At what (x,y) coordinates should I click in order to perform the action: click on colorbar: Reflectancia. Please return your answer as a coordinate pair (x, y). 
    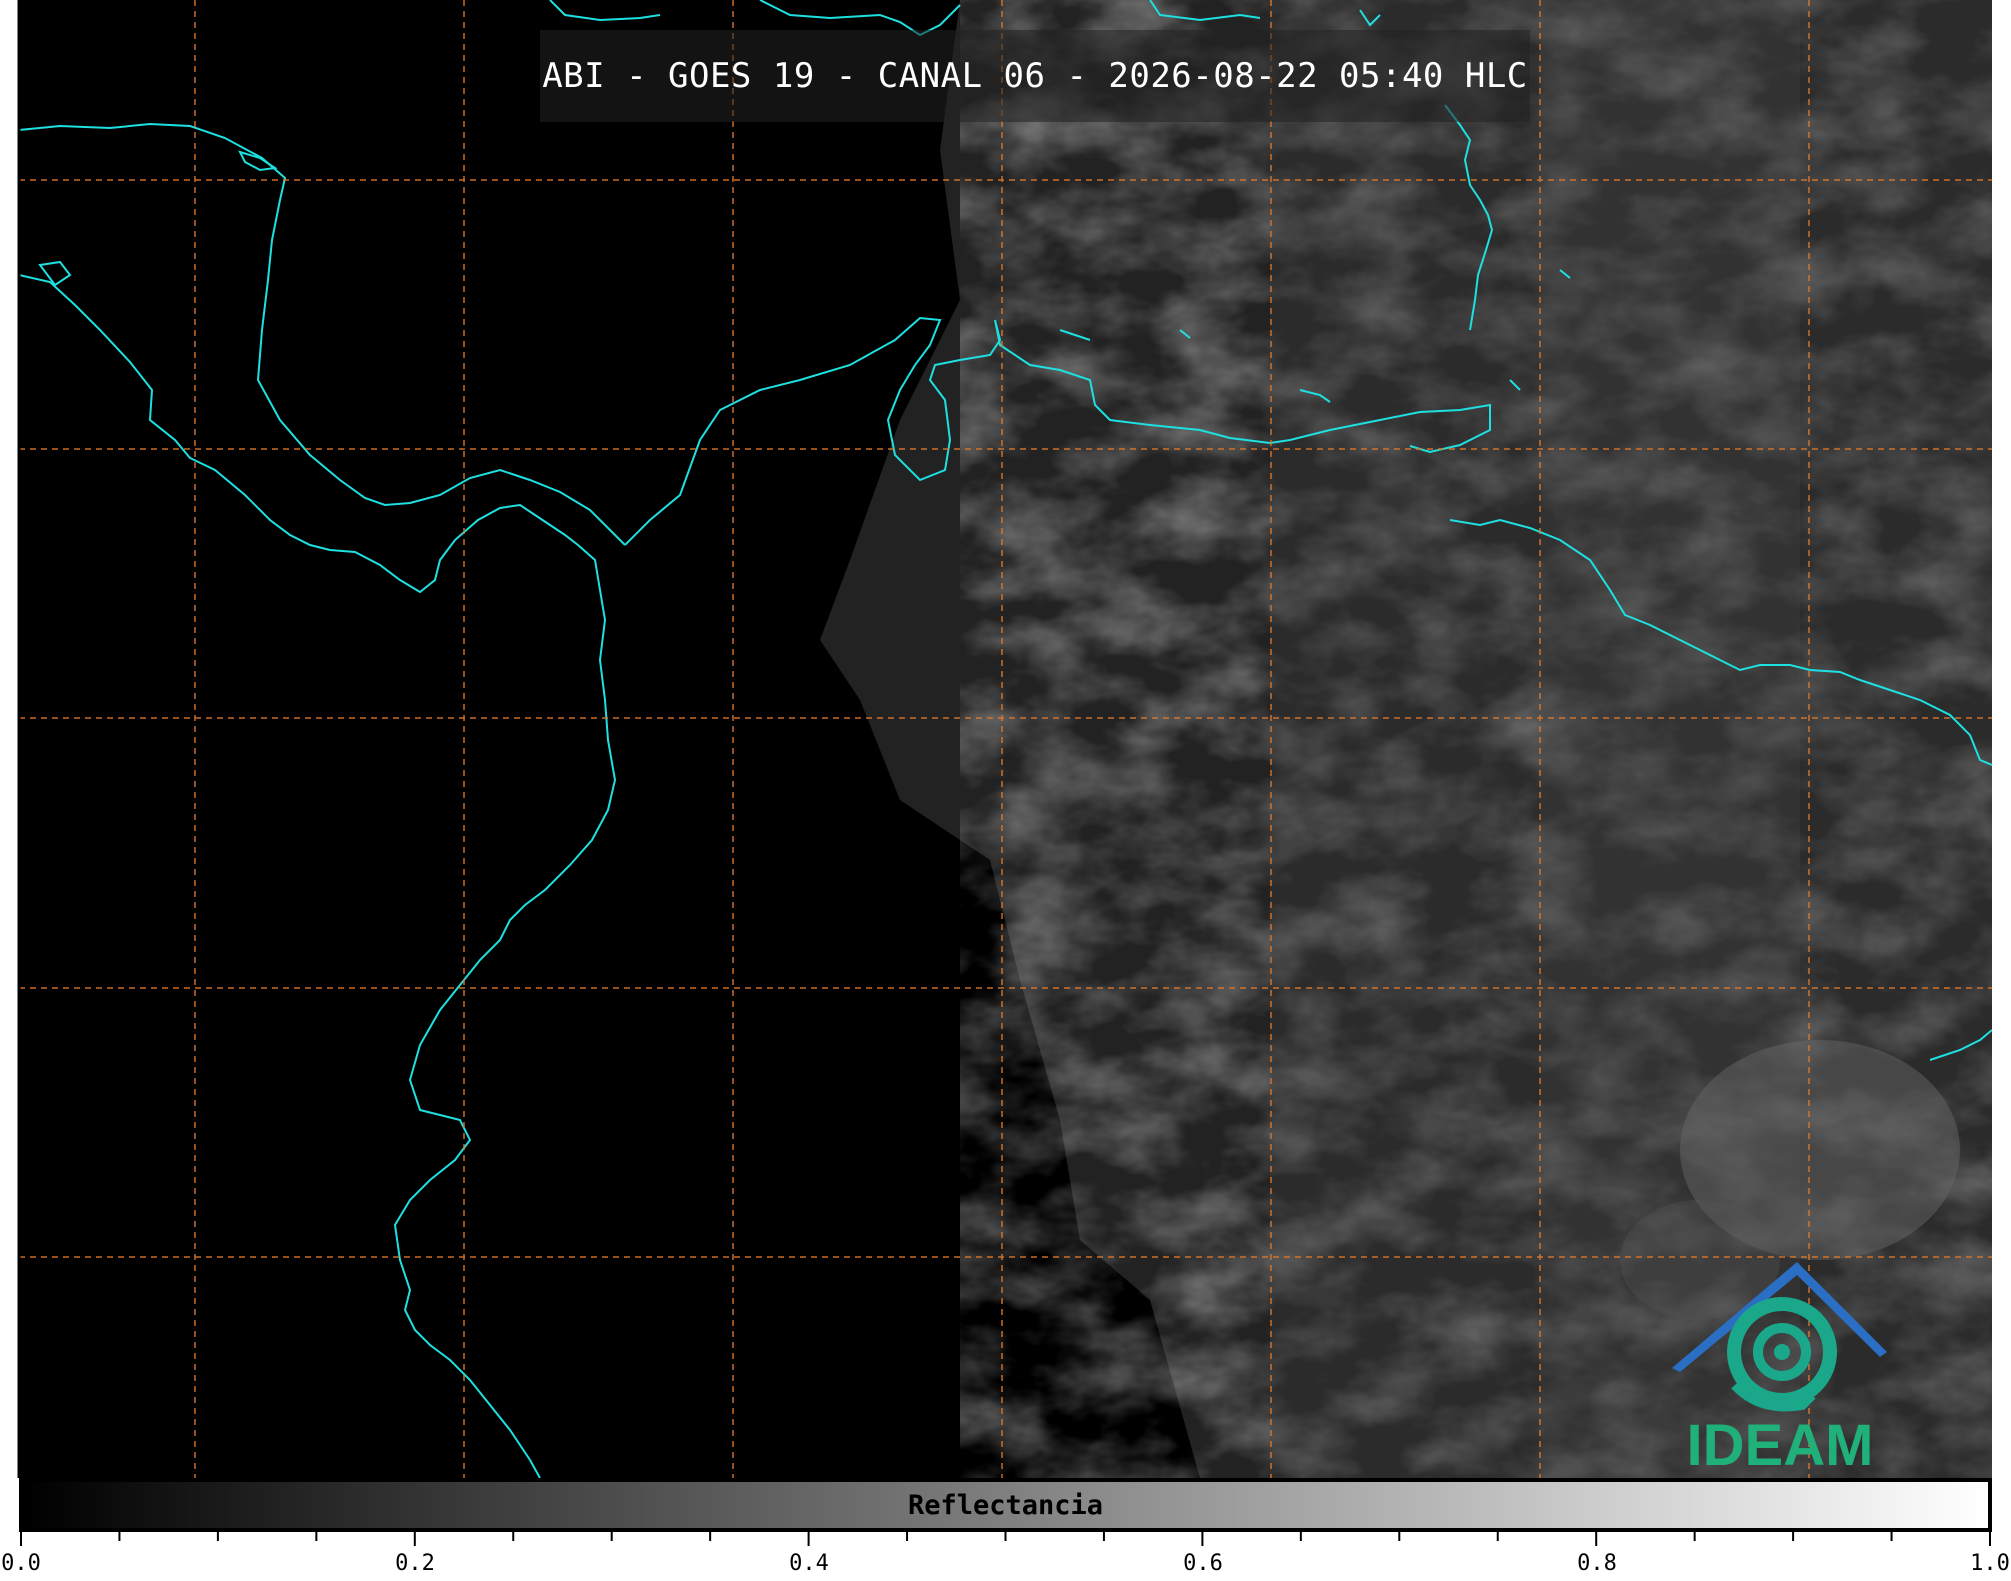
    Looking at the image, I should click on (1005, 1505).